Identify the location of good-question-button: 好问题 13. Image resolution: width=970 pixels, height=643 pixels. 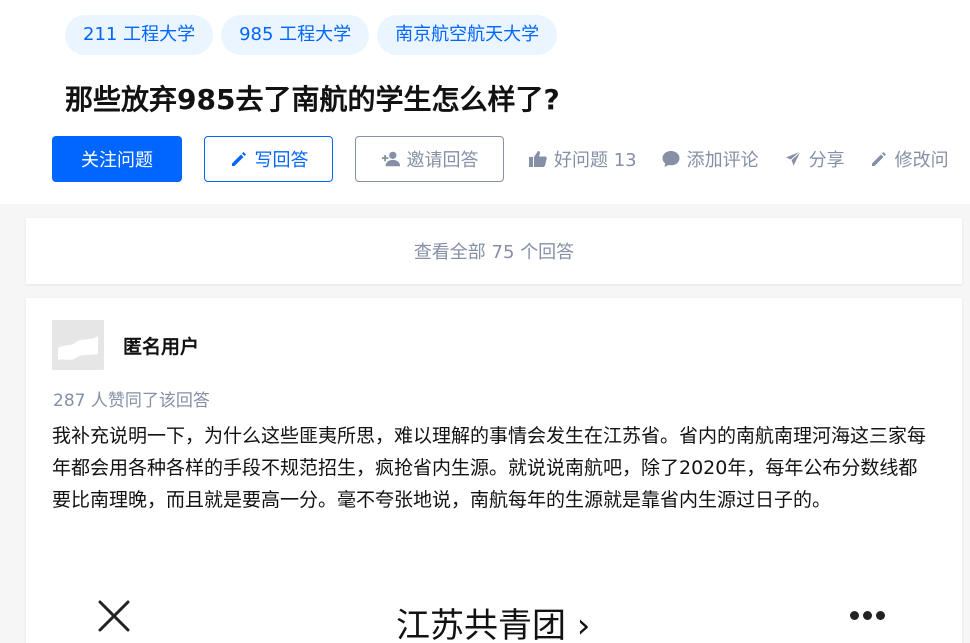
(582, 159).